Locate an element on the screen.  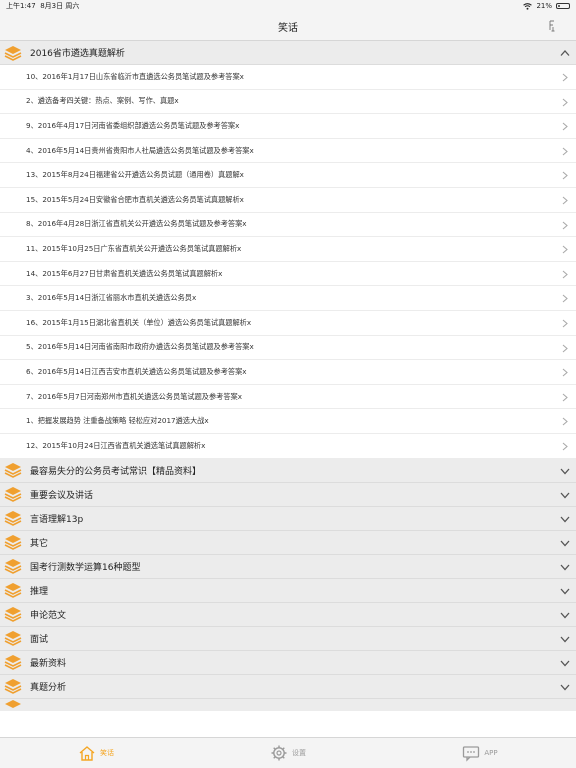
list-item: 14、2015年6月27日甘肃省直机关遴选公务员笔试真题解析x is located at coordinates (288, 274).